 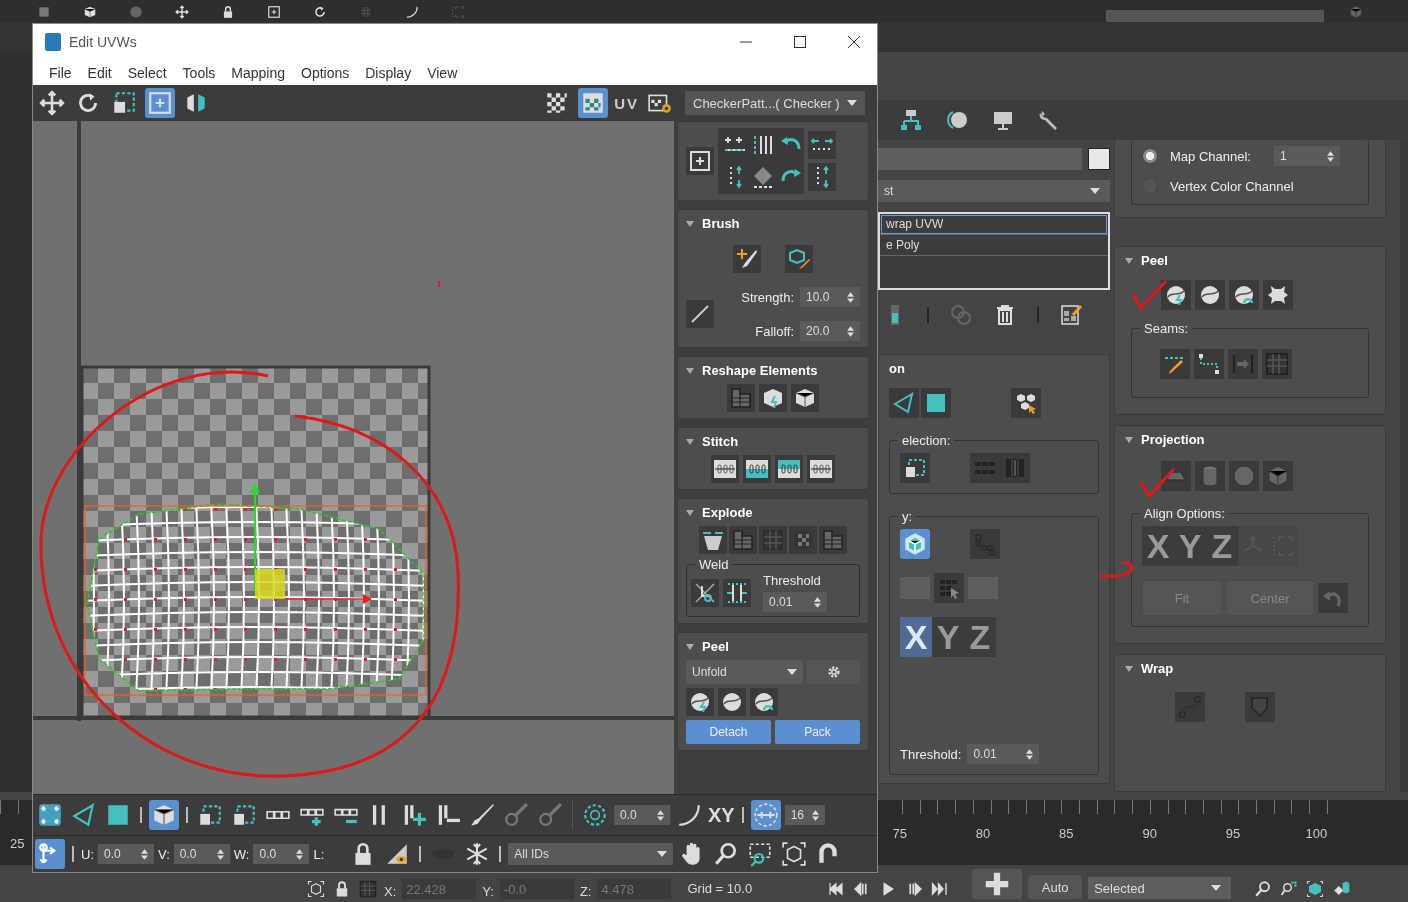 What do you see at coordinates (713, 540) in the screenshot?
I see `break-icon` at bounding box center [713, 540].